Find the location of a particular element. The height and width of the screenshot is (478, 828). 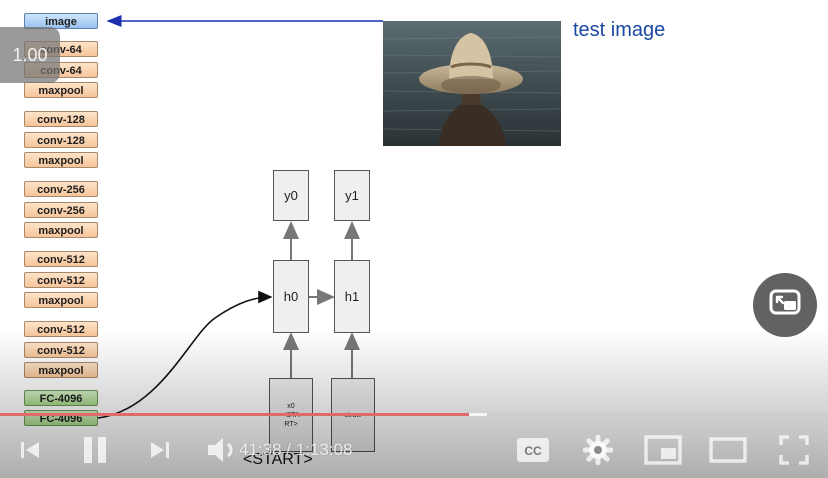

hidden-node-h1: h1 is located at coordinates (352, 296).